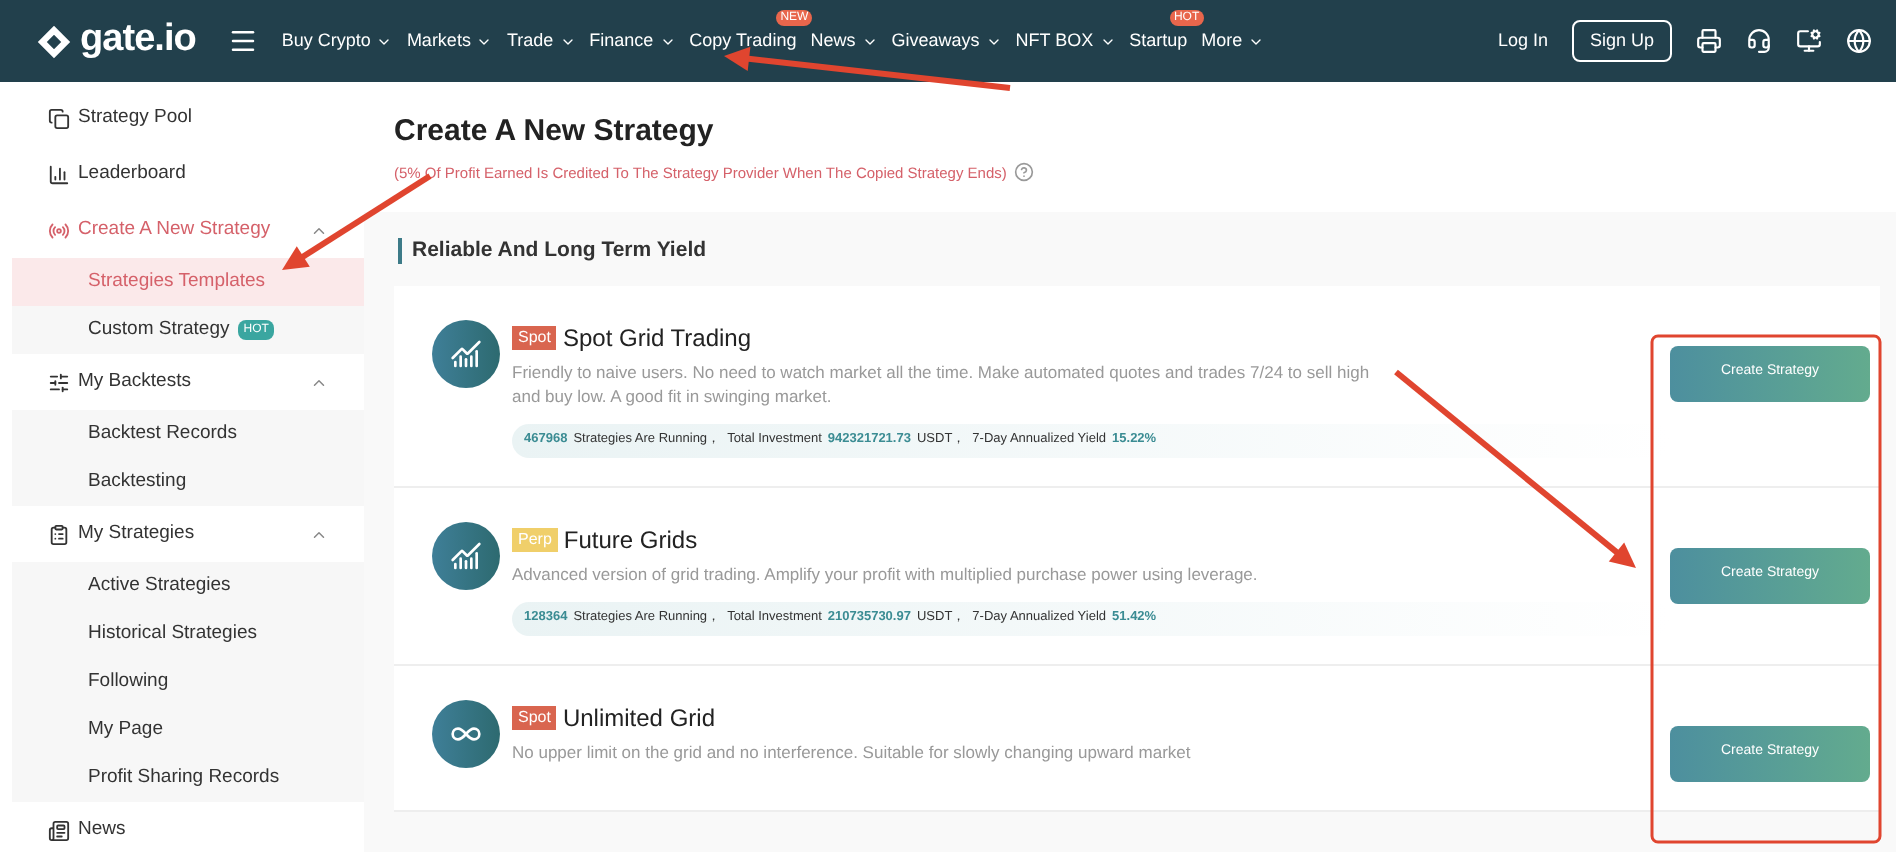 The image size is (1896, 852). What do you see at coordinates (1759, 41) in the screenshot?
I see `headset-icon` at bounding box center [1759, 41].